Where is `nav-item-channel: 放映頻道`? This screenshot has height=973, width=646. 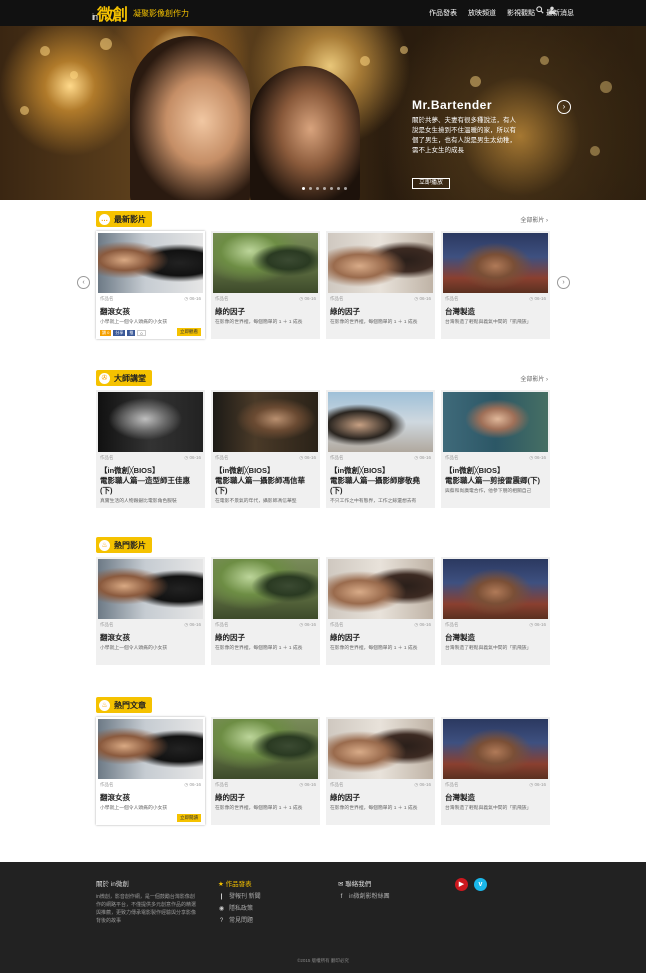
nav-item-channel: 放映頻道 is located at coordinates (482, 13).